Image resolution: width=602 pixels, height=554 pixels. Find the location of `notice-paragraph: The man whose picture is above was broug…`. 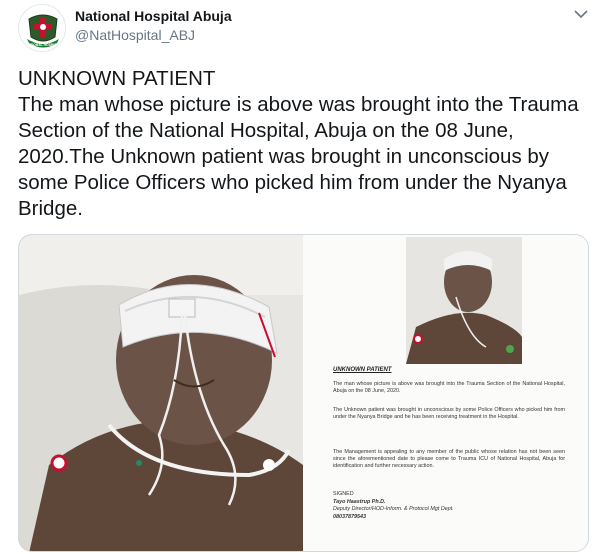

notice-paragraph: The man whose picture is above was broug… is located at coordinates (449, 387).